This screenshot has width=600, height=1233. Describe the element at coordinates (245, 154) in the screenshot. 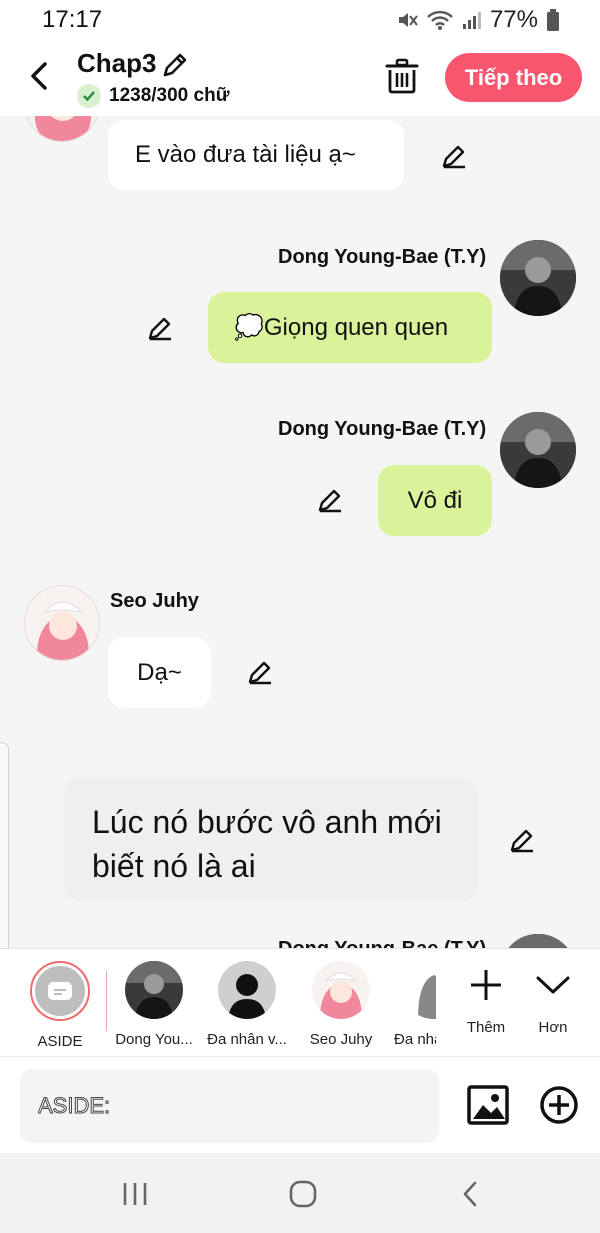

I see `message-text: E vào đưa tài liệu ạ~` at that location.